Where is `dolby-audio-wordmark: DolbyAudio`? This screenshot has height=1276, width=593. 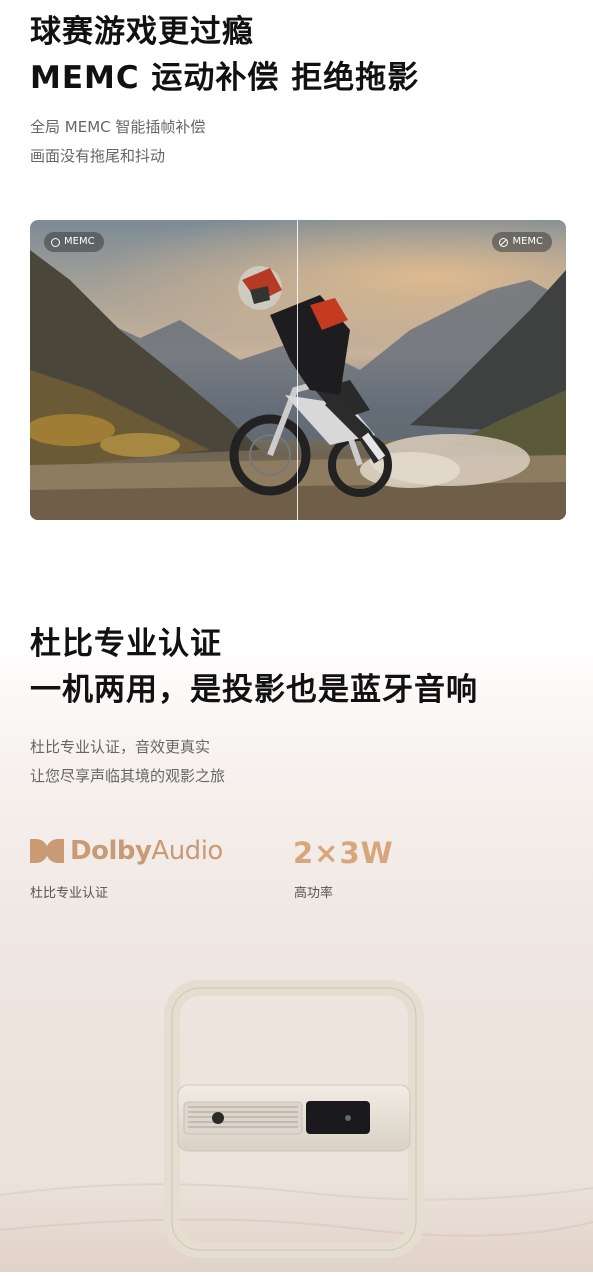 dolby-audio-wordmark: DolbyAudio is located at coordinates (146, 851).